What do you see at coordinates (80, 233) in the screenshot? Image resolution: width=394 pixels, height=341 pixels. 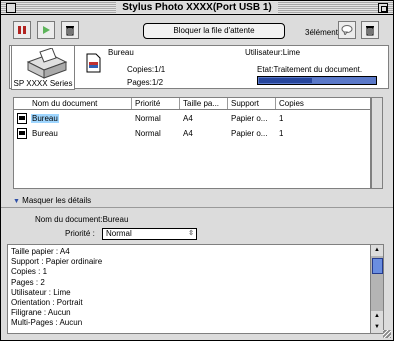 I see `priority-label: Priorité :` at bounding box center [80, 233].